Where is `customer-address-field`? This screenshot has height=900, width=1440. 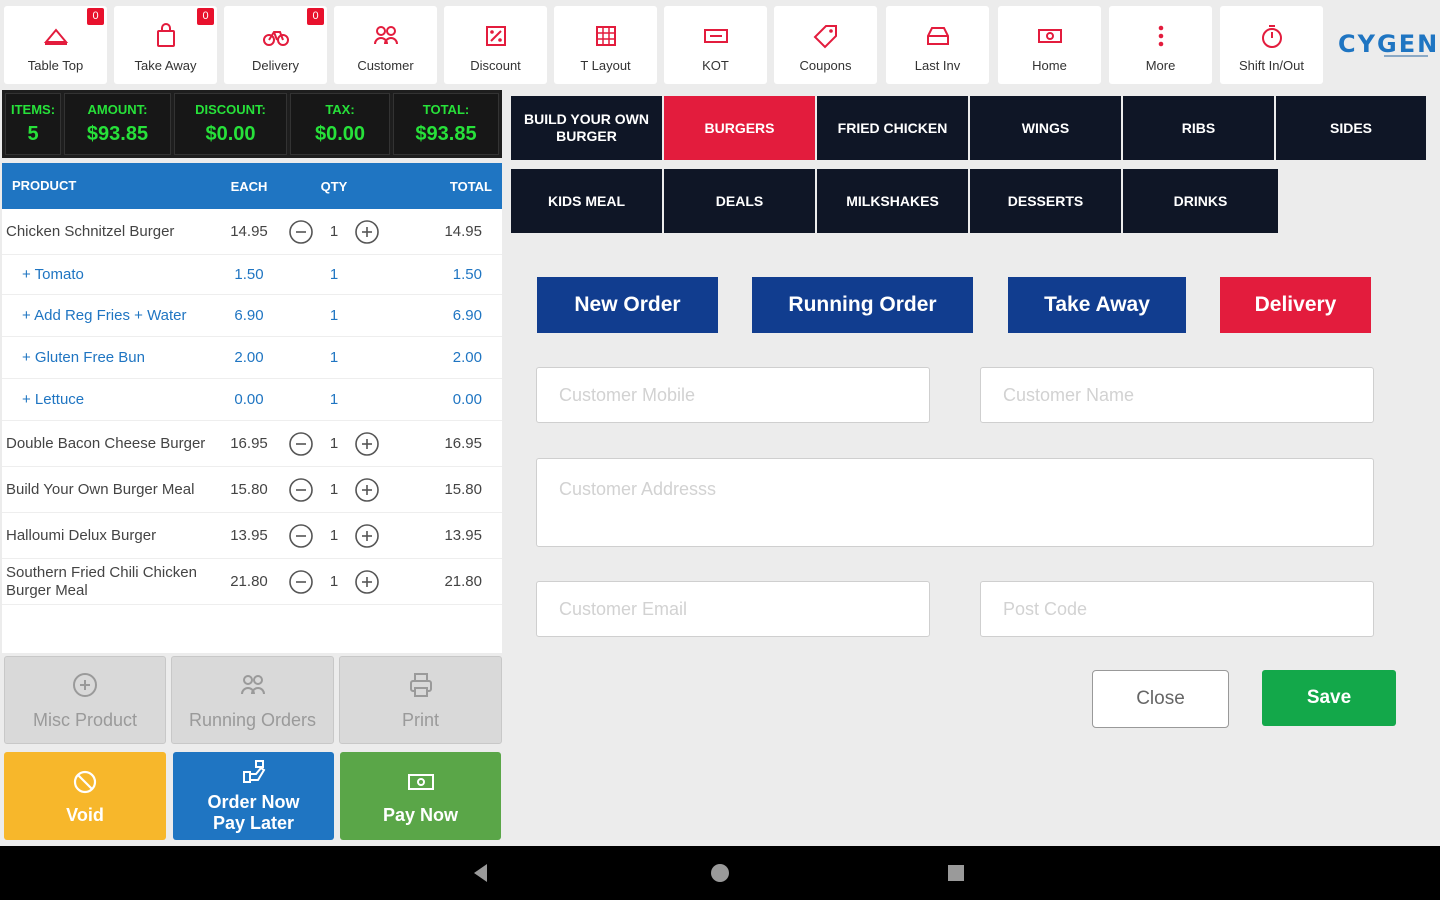 customer-address-field is located at coordinates (955, 502).